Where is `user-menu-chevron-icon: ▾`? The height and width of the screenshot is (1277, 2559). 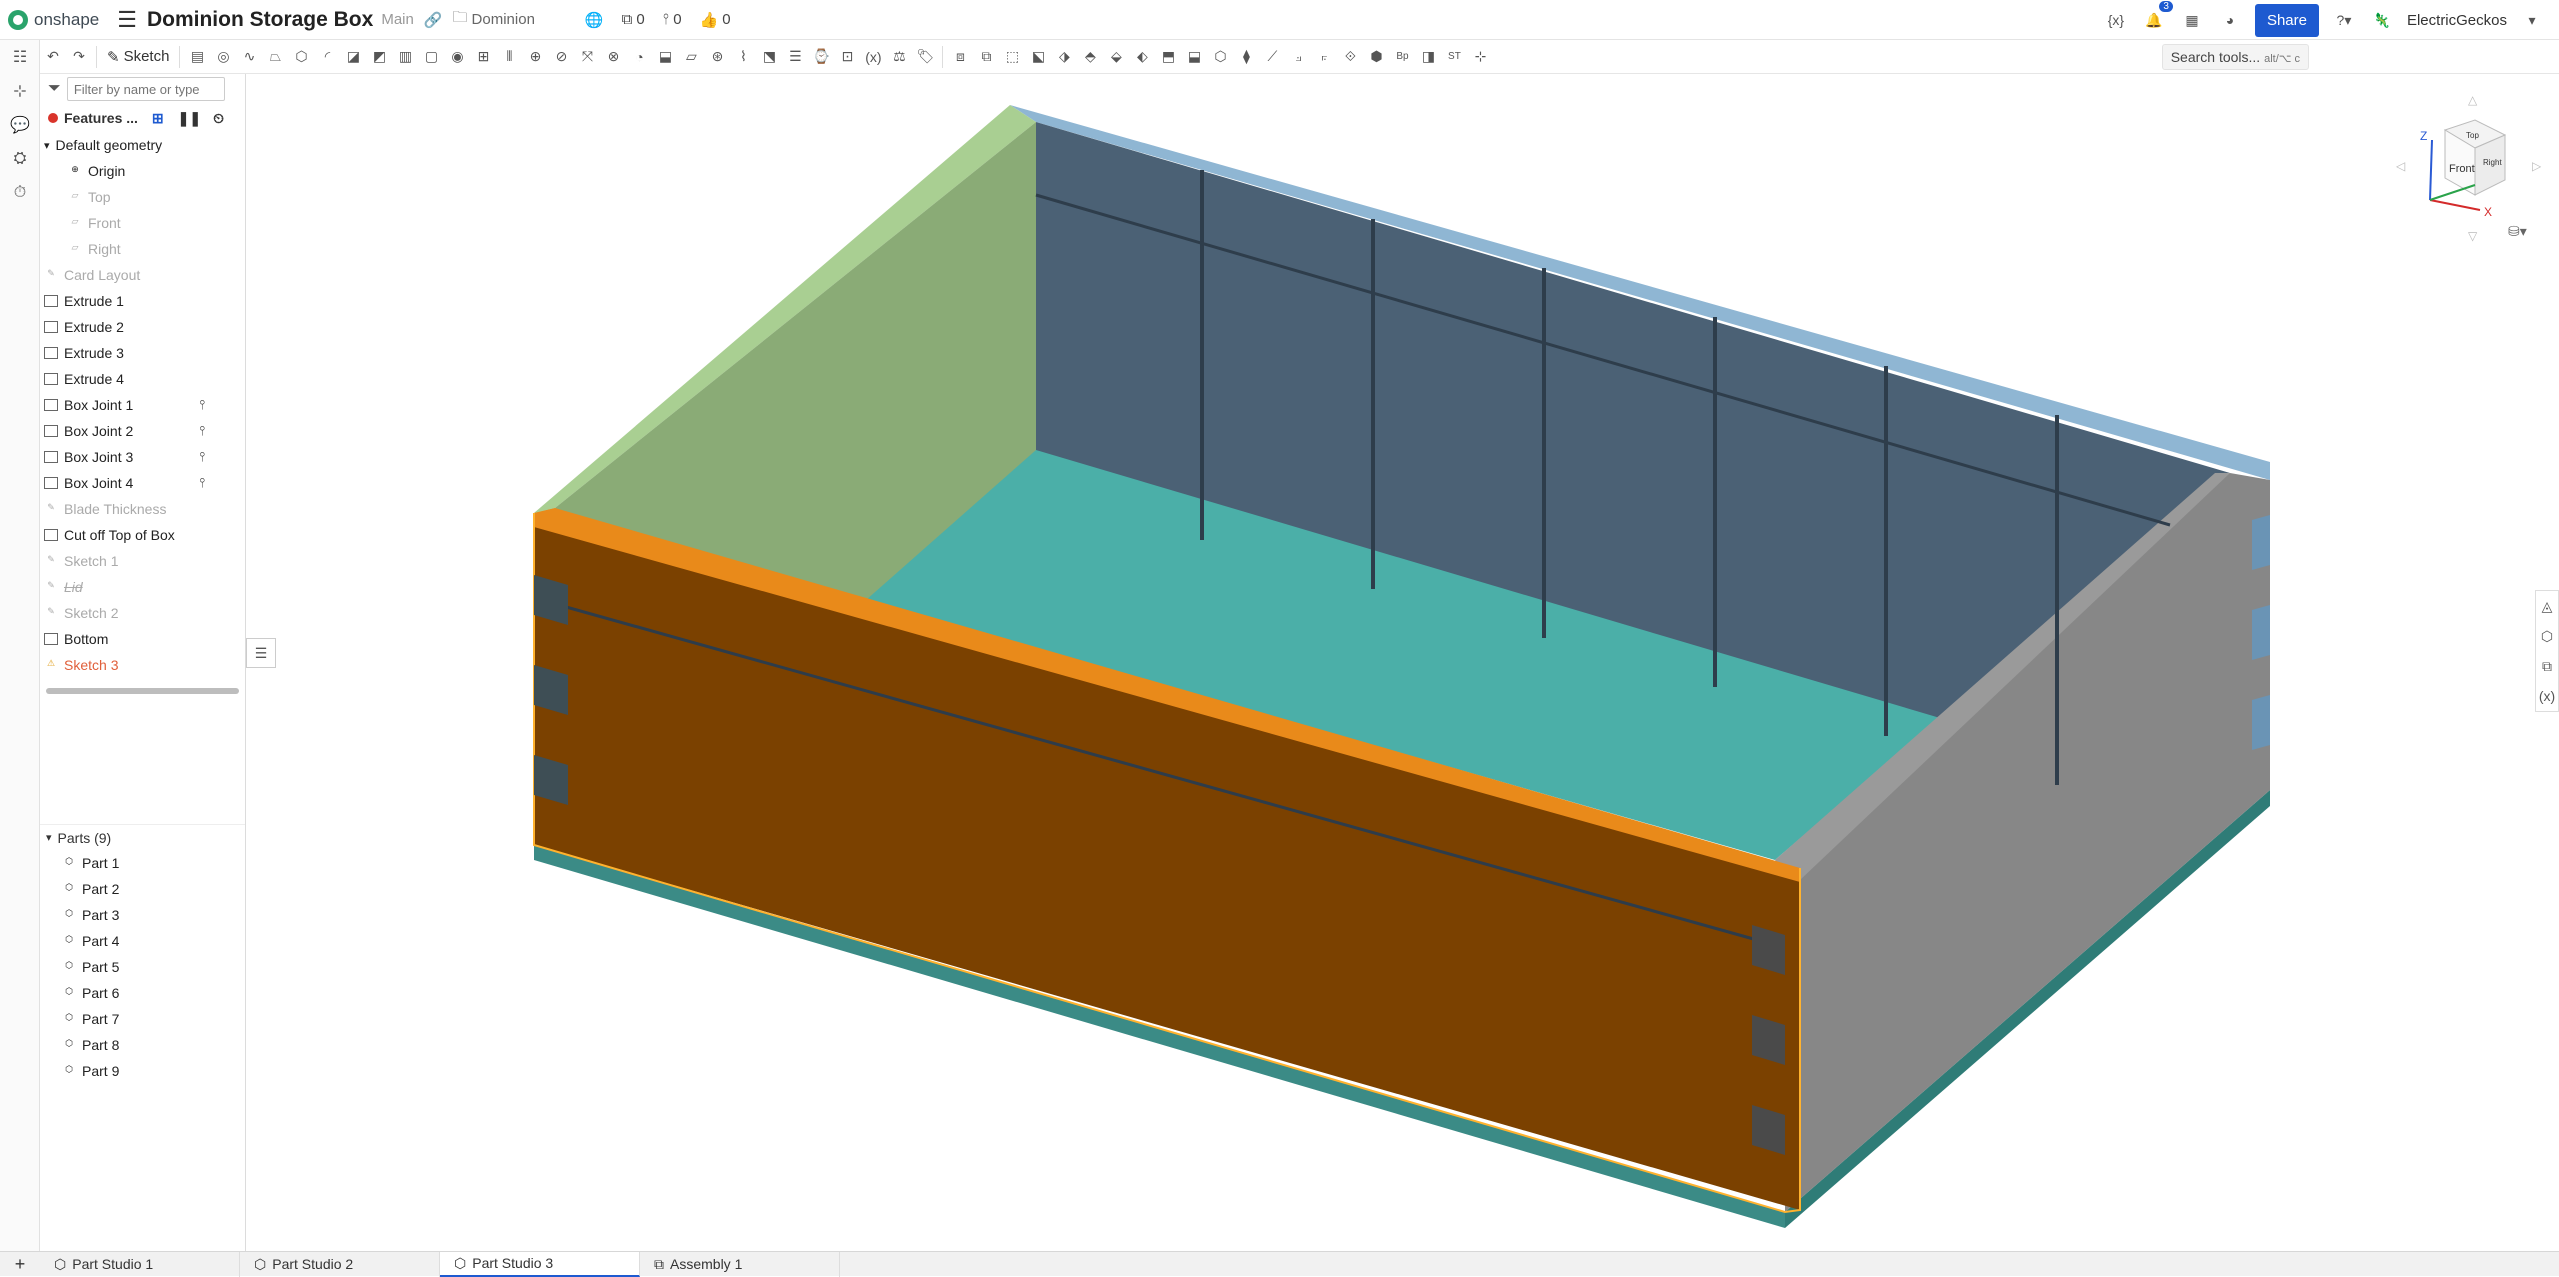
user-menu-chevron-icon: ▾ is located at coordinates (2532, 20).